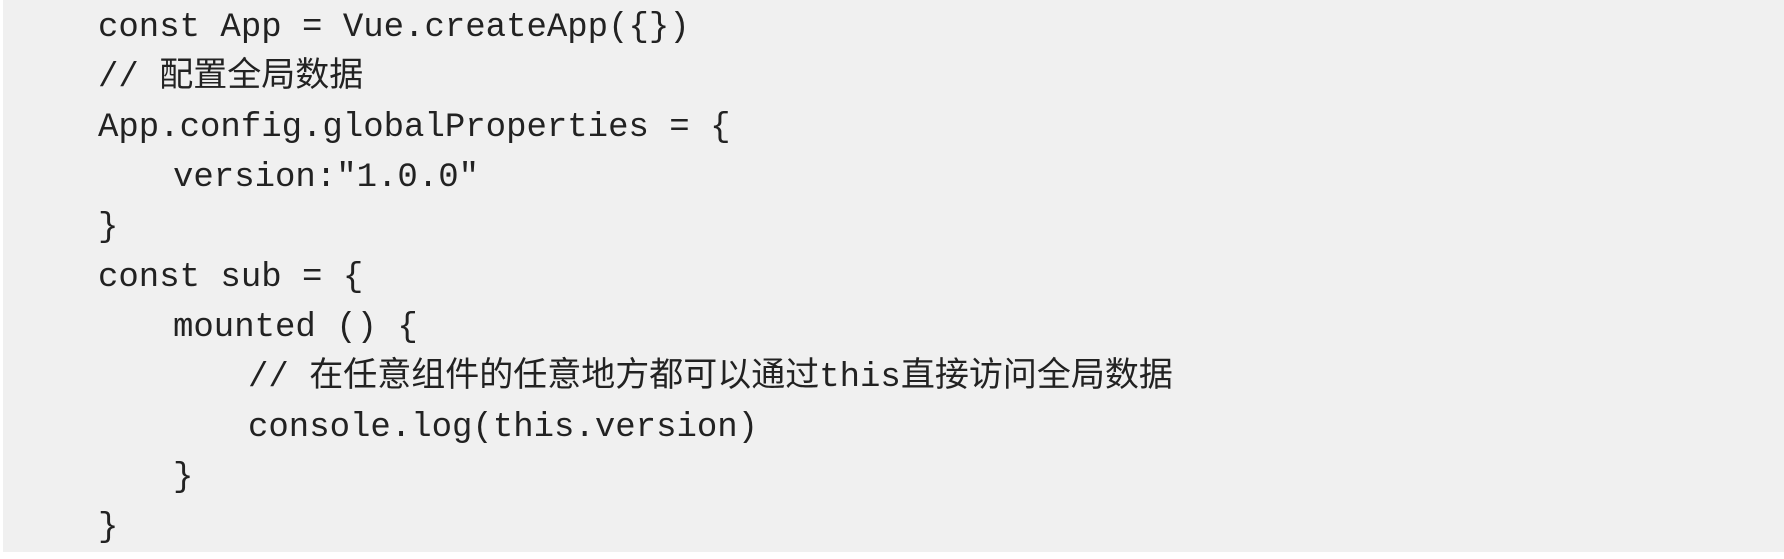 This screenshot has height=559, width=1784. What do you see at coordinates (710, 378) in the screenshot?
I see `code-comment-access-global: // 在任意组件的任意地方都可以通过this直接访问全局数据` at bounding box center [710, 378].